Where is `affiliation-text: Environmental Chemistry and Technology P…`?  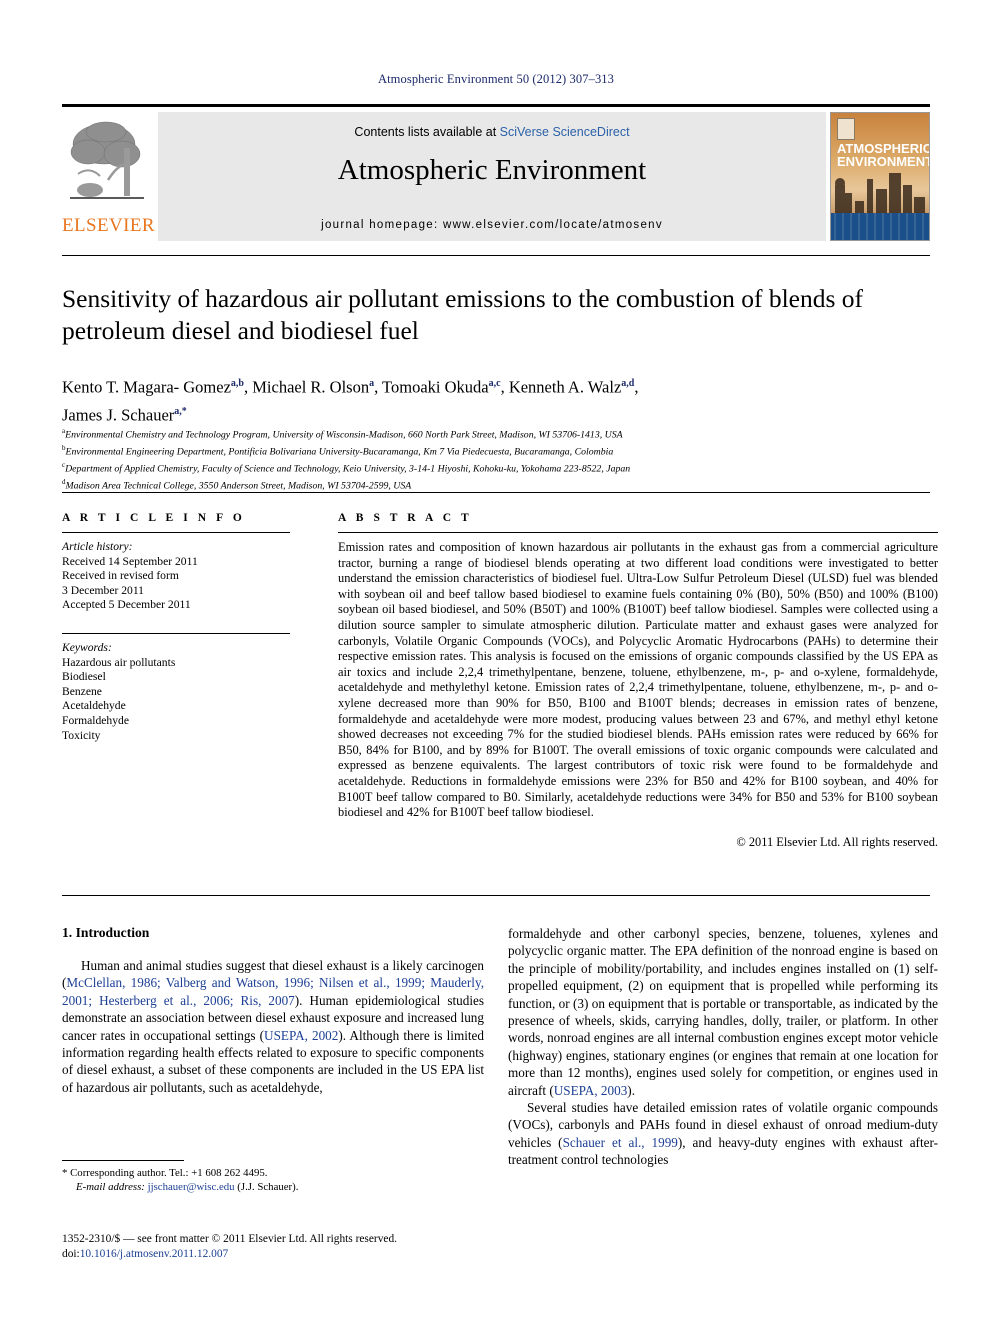
affiliation-text: Environmental Chemistry and Technology P… is located at coordinates (344, 435).